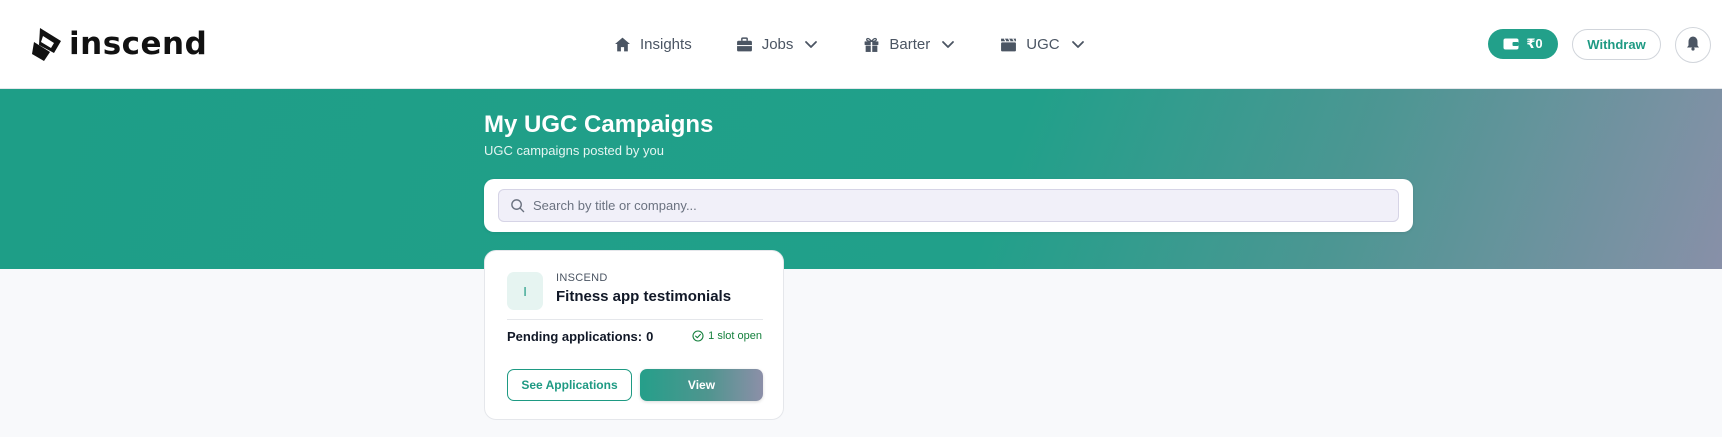 This screenshot has width=1722, height=437. I want to click on search-field, so click(948, 205).